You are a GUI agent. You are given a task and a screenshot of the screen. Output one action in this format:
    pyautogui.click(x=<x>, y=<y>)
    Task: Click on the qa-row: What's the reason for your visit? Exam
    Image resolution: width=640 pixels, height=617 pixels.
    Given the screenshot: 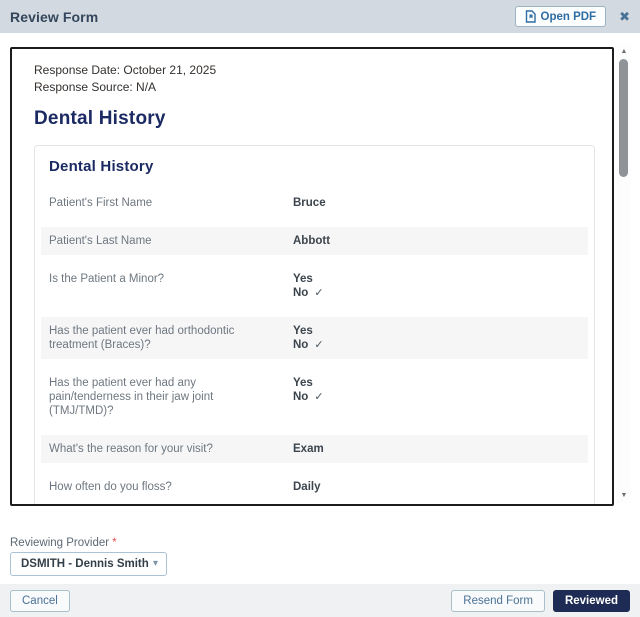 What is the action you would take?
    pyautogui.click(x=314, y=449)
    